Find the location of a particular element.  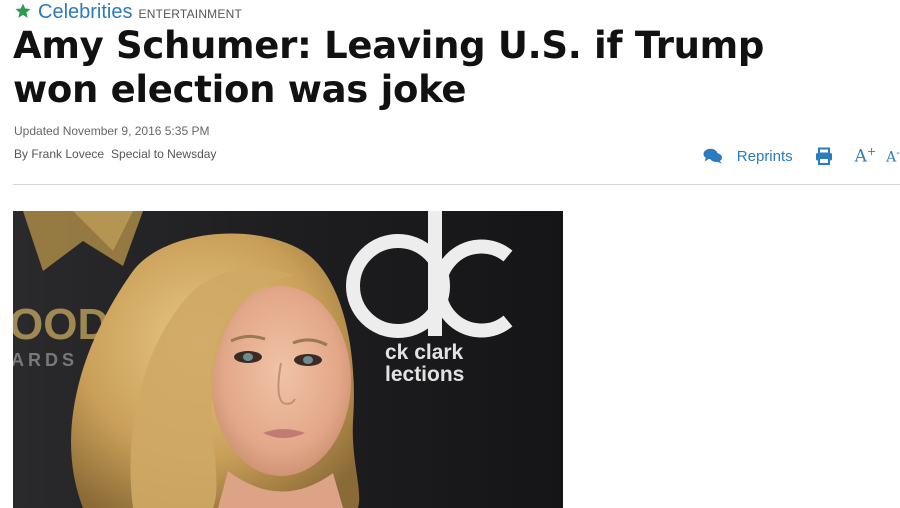

byline: By Frank Lovece Special to Newsday is located at coordinates (115, 154).